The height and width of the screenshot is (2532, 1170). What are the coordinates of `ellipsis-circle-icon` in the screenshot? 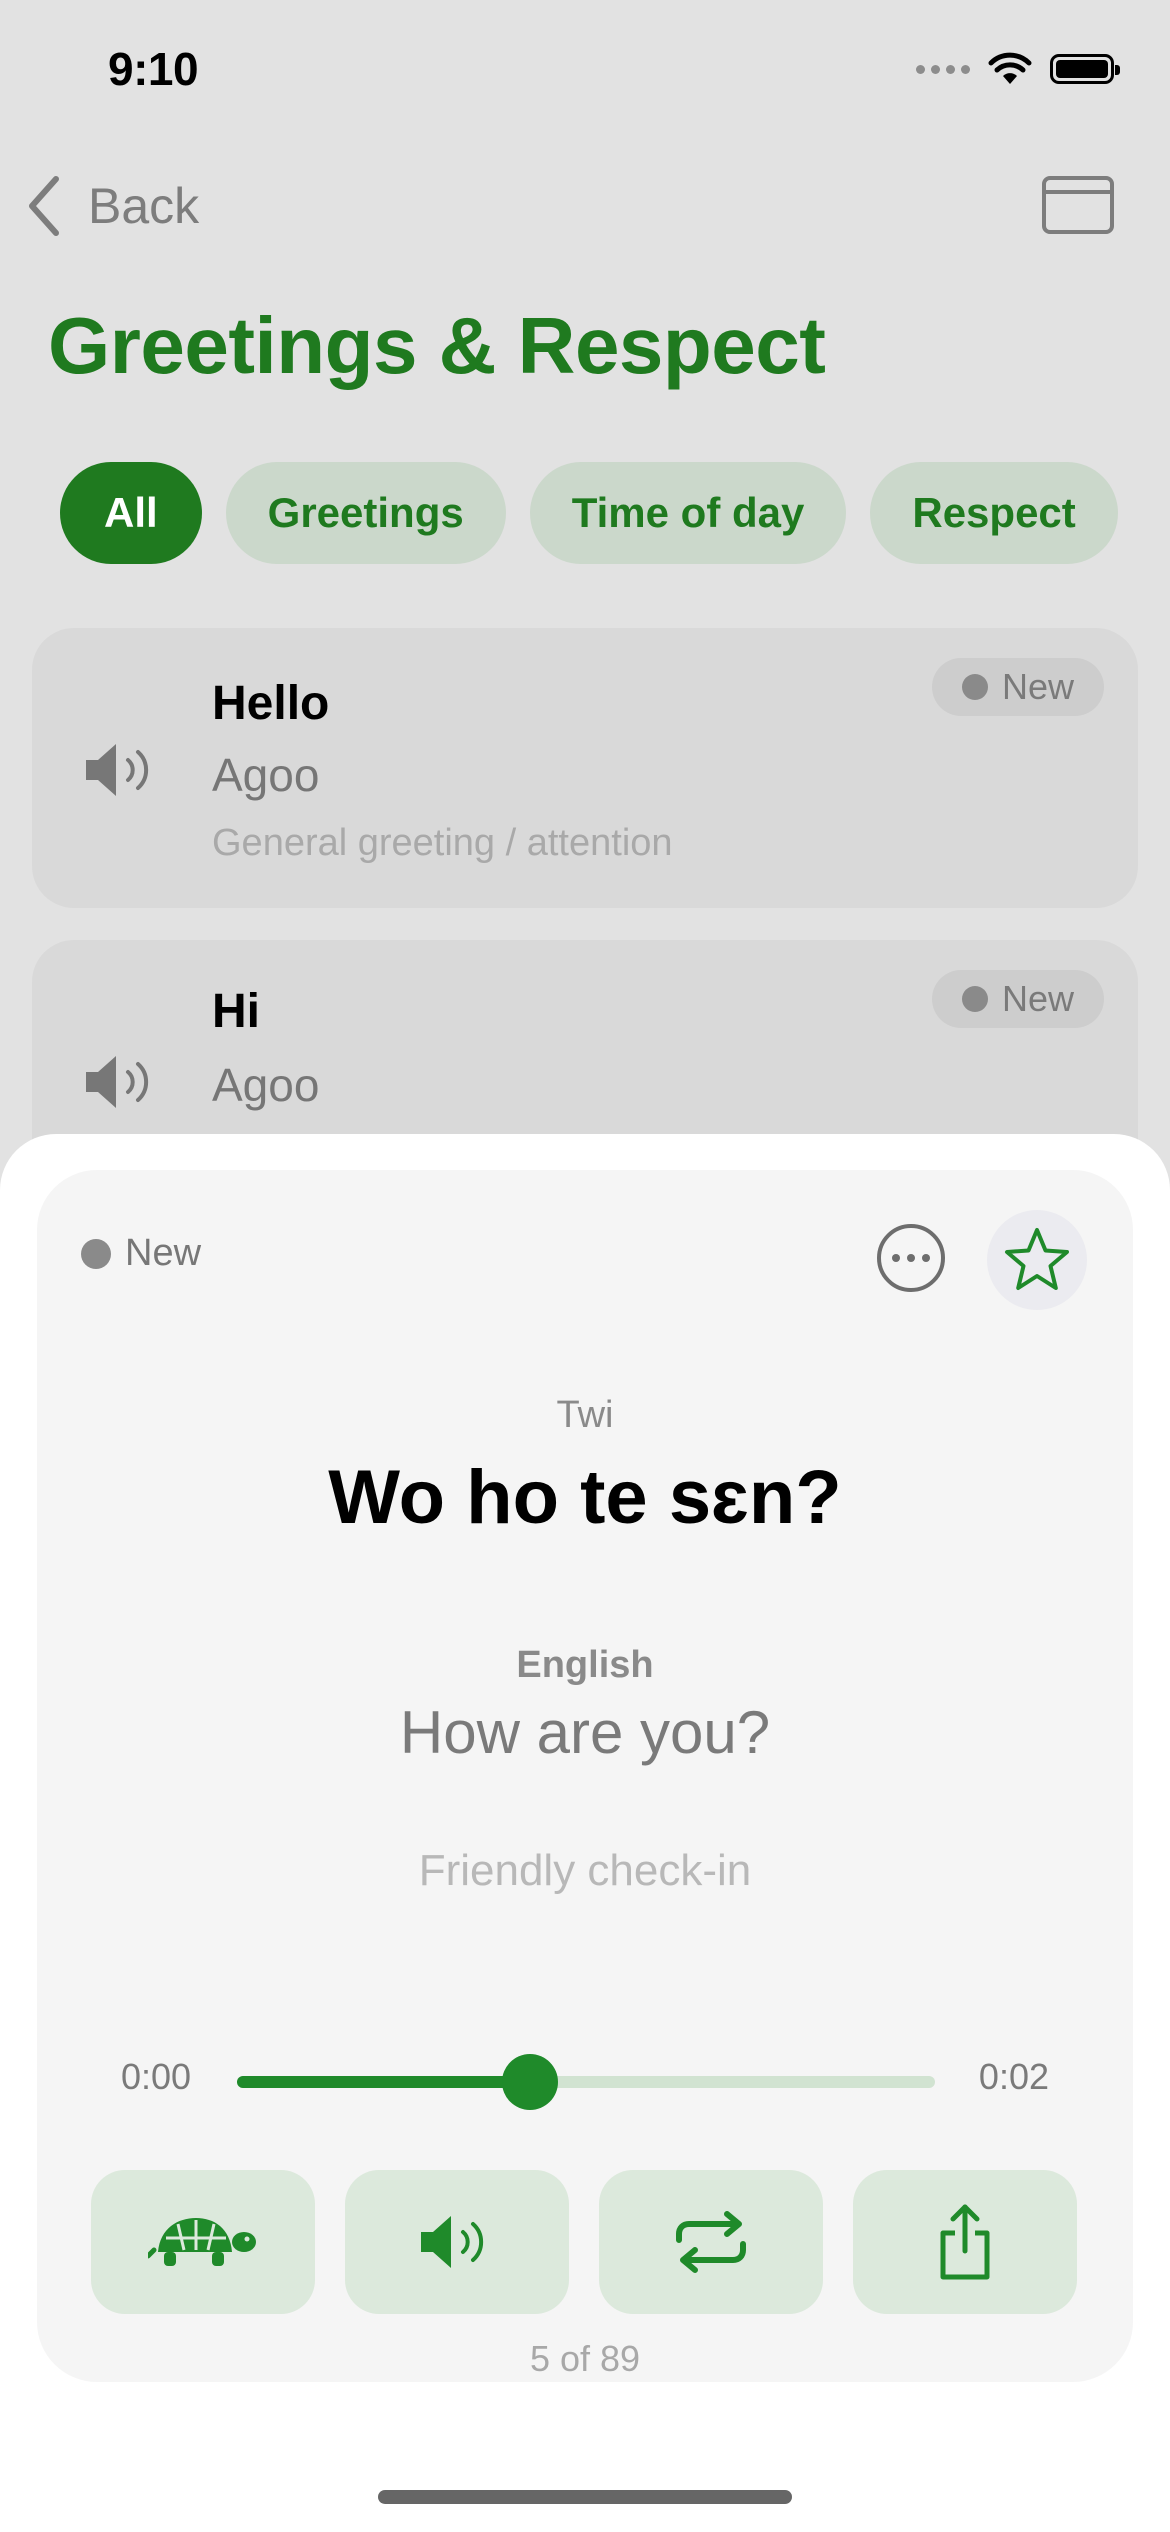 It's located at (911, 1258).